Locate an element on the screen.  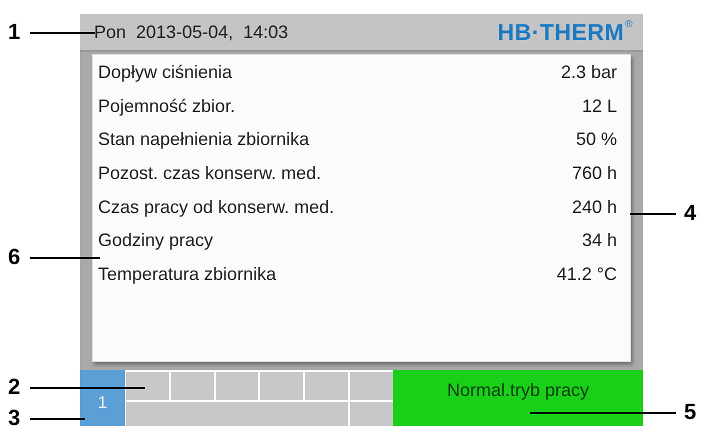
brand-logo: HB·THERM® is located at coordinates (565, 32).